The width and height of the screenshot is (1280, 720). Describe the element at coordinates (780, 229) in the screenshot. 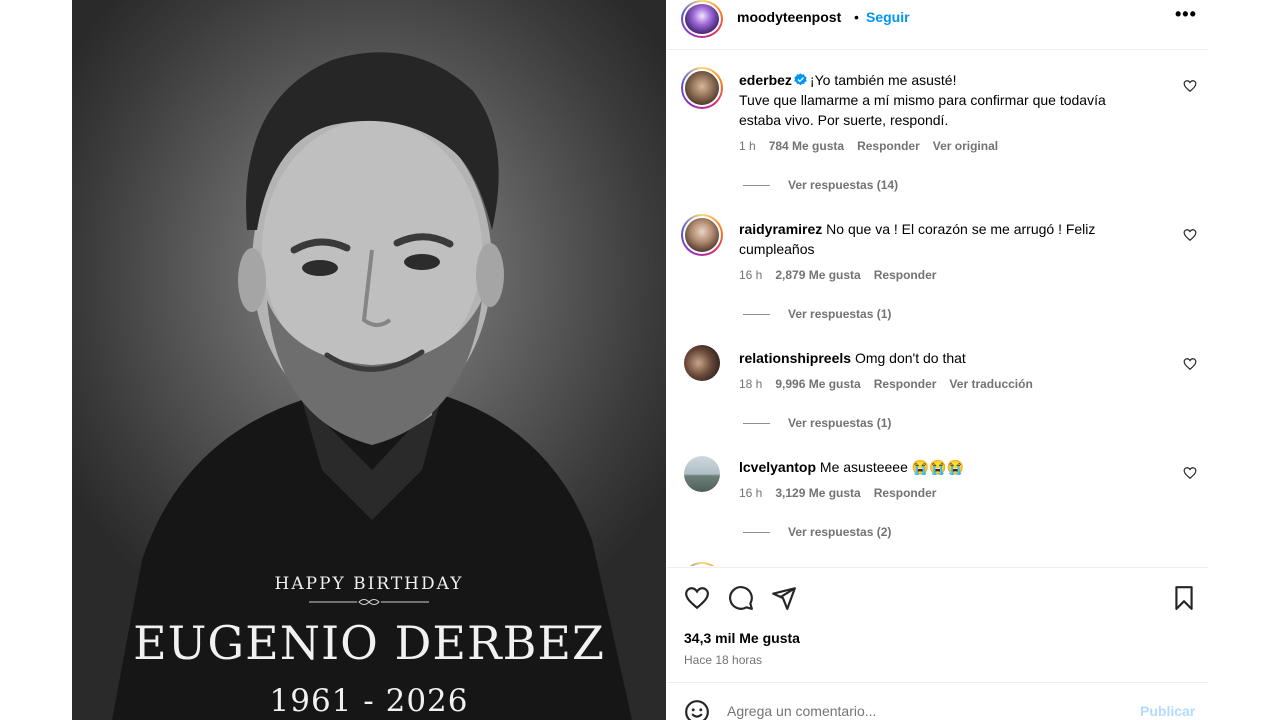

I see `comment-username: raidyramirez` at that location.